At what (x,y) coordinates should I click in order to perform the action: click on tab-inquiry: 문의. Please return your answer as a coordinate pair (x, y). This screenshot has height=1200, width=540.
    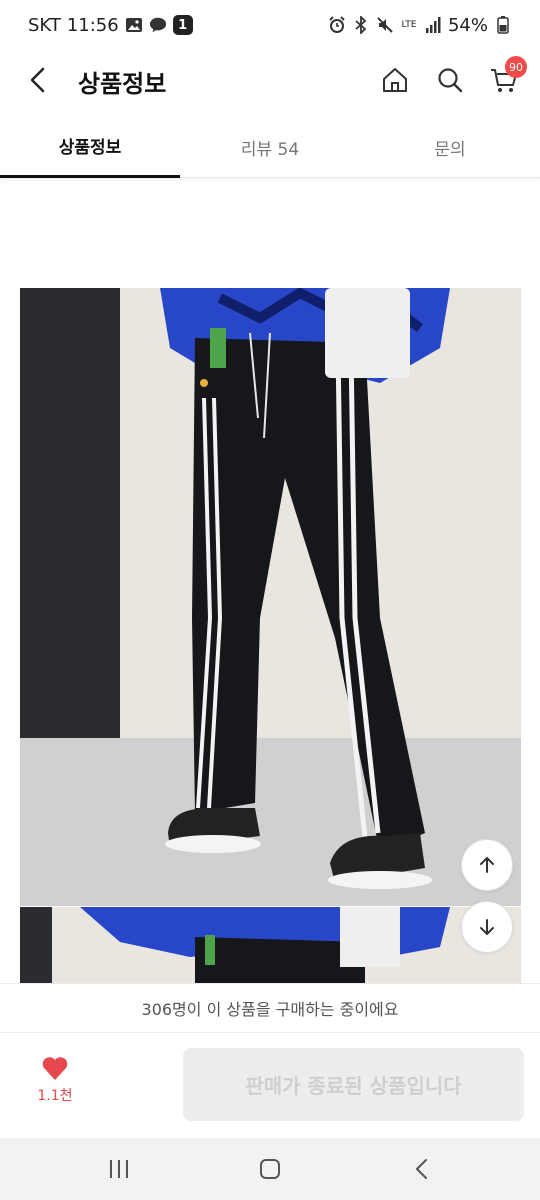
    Looking at the image, I should click on (450, 147).